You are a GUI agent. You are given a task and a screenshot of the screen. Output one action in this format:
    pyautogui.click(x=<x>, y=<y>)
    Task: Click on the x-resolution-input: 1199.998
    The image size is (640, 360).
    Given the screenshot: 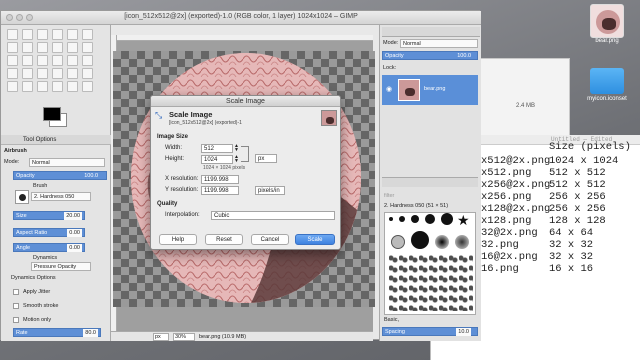 What is the action you would take?
    pyautogui.click(x=220, y=179)
    